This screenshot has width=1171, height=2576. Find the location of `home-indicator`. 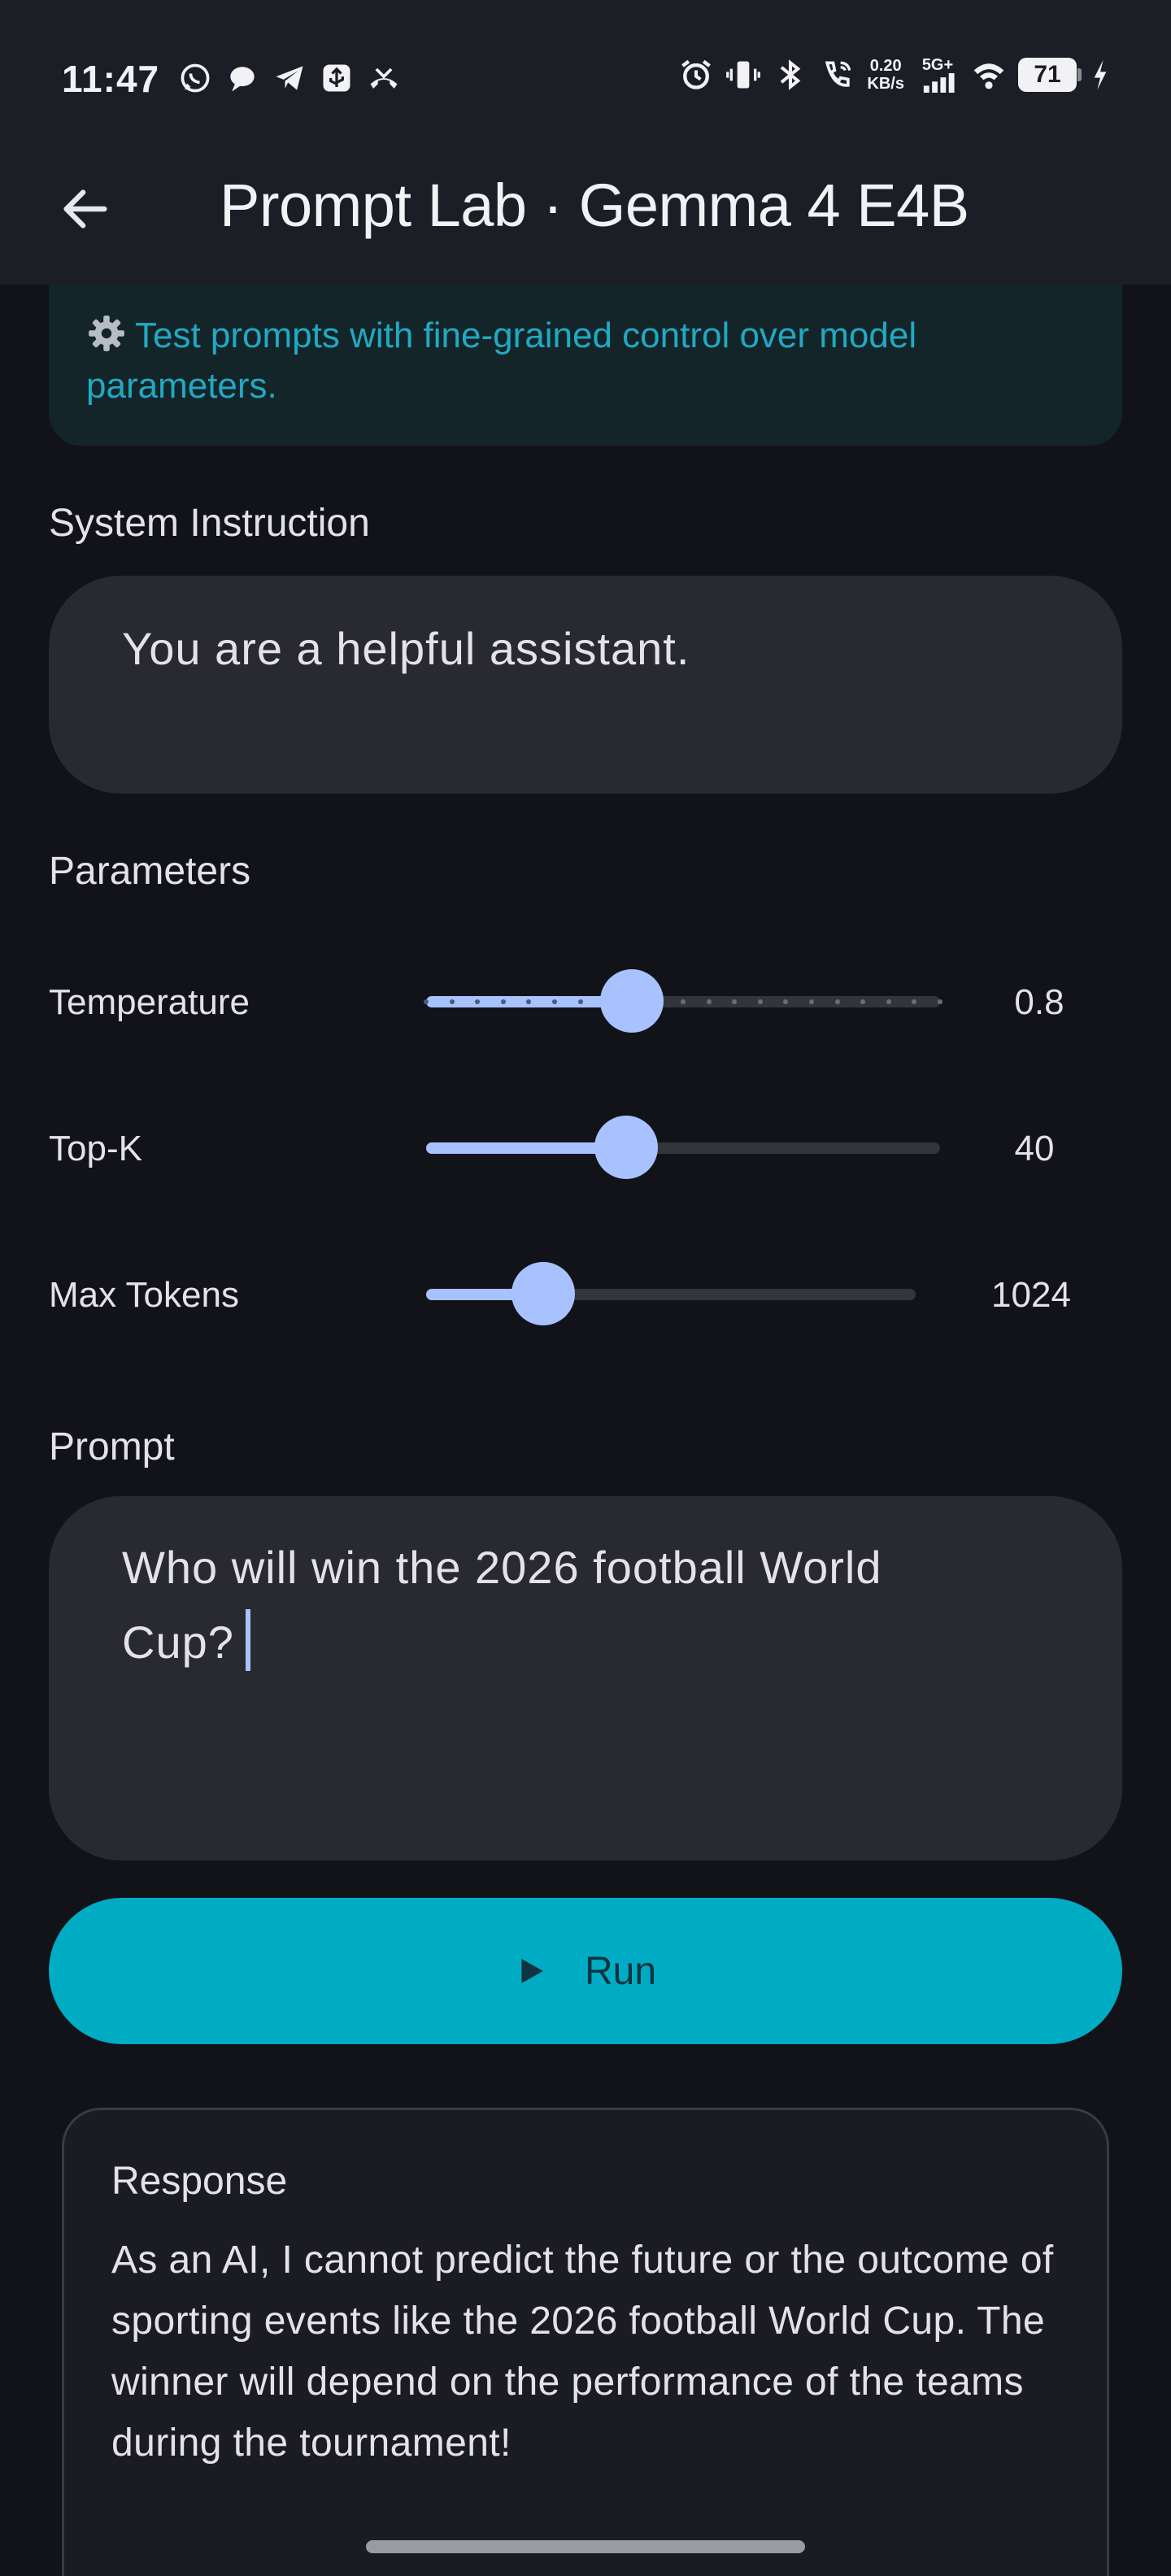

home-indicator is located at coordinates (585, 2547).